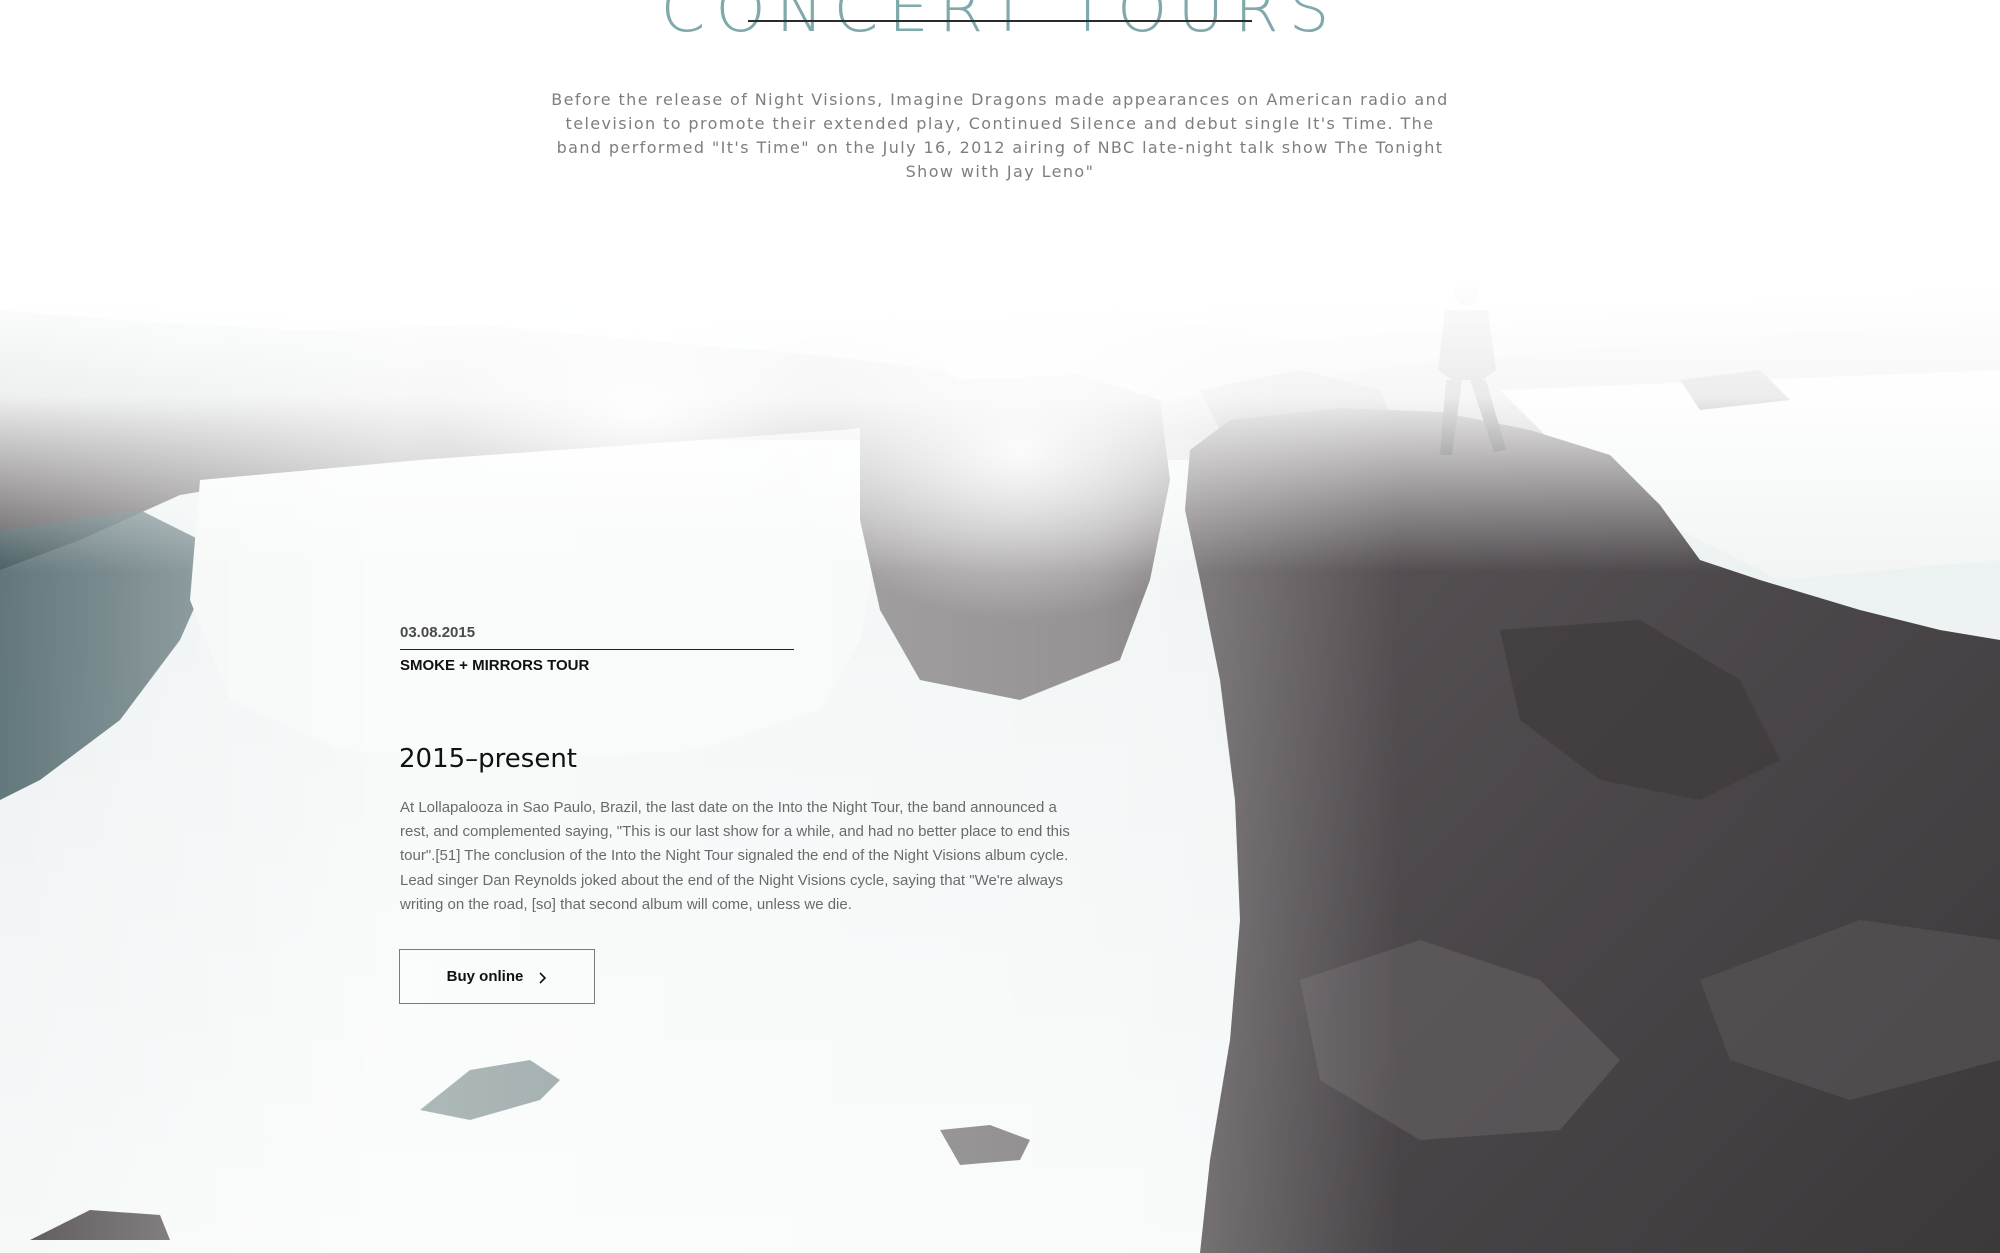 Image resolution: width=2000 pixels, height=1253 pixels. Describe the element at coordinates (488, 759) in the screenshot. I see `tour-period: 2015–present` at that location.